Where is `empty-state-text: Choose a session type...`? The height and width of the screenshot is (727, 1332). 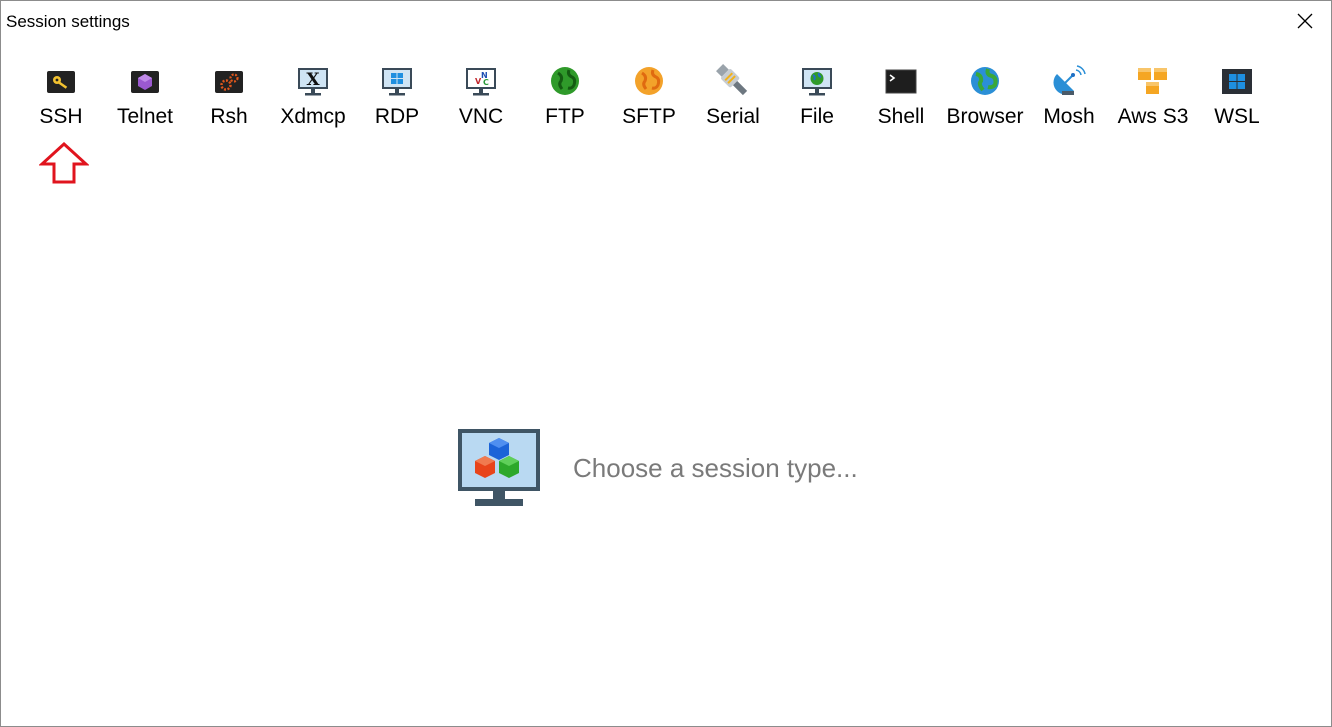 empty-state-text: Choose a session type... is located at coordinates (715, 467).